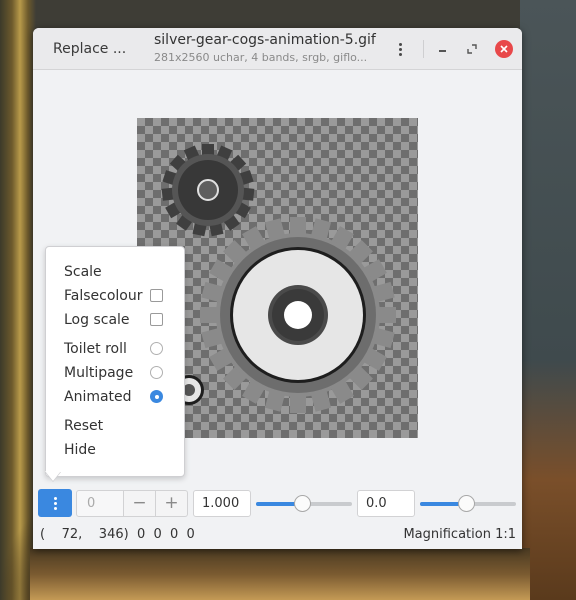 This screenshot has width=576, height=600. Describe the element at coordinates (208, 190) in the screenshot. I see `small-dark-gear` at that location.